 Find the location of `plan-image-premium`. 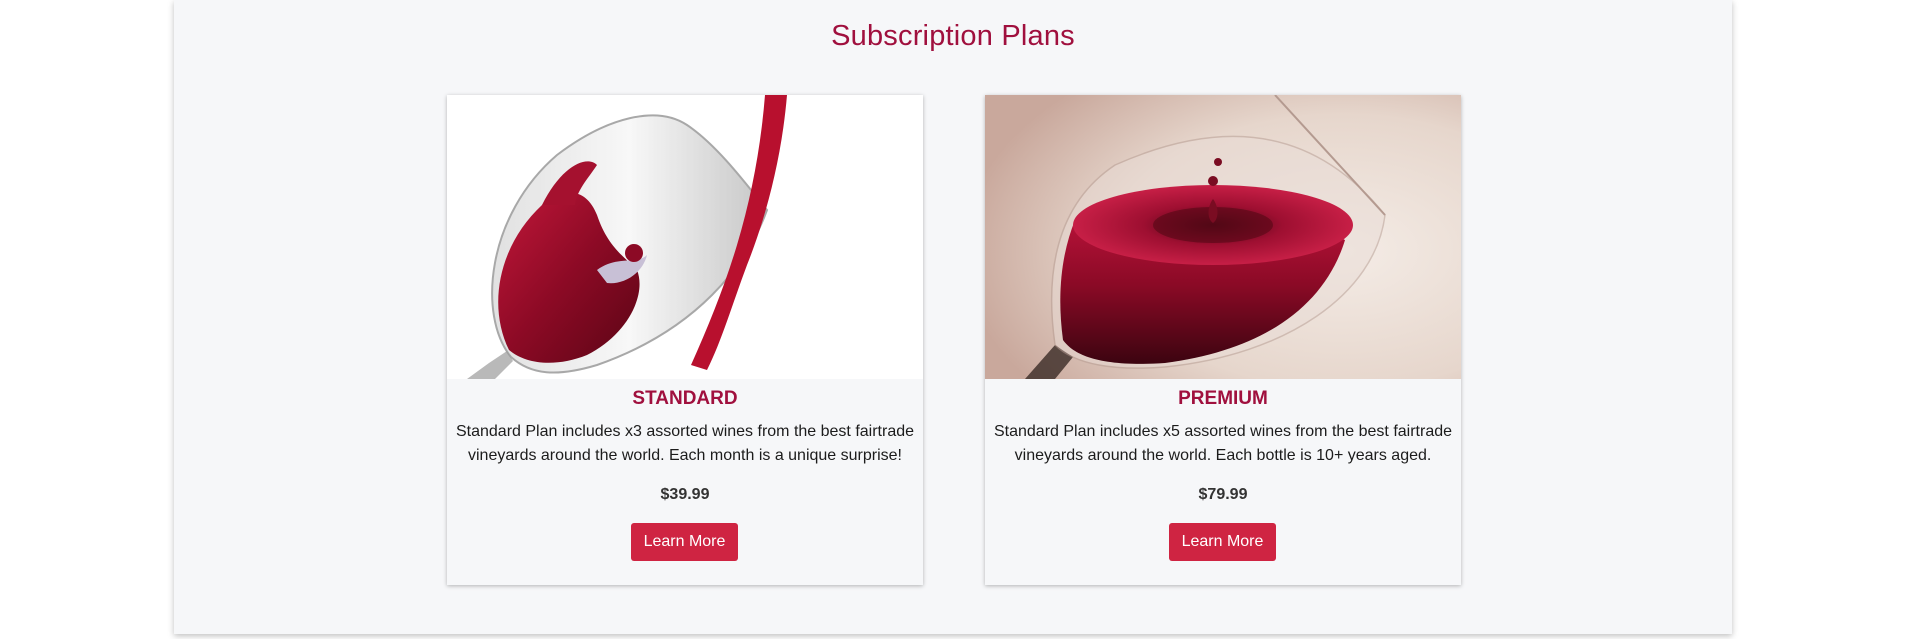

plan-image-premium is located at coordinates (1223, 237).